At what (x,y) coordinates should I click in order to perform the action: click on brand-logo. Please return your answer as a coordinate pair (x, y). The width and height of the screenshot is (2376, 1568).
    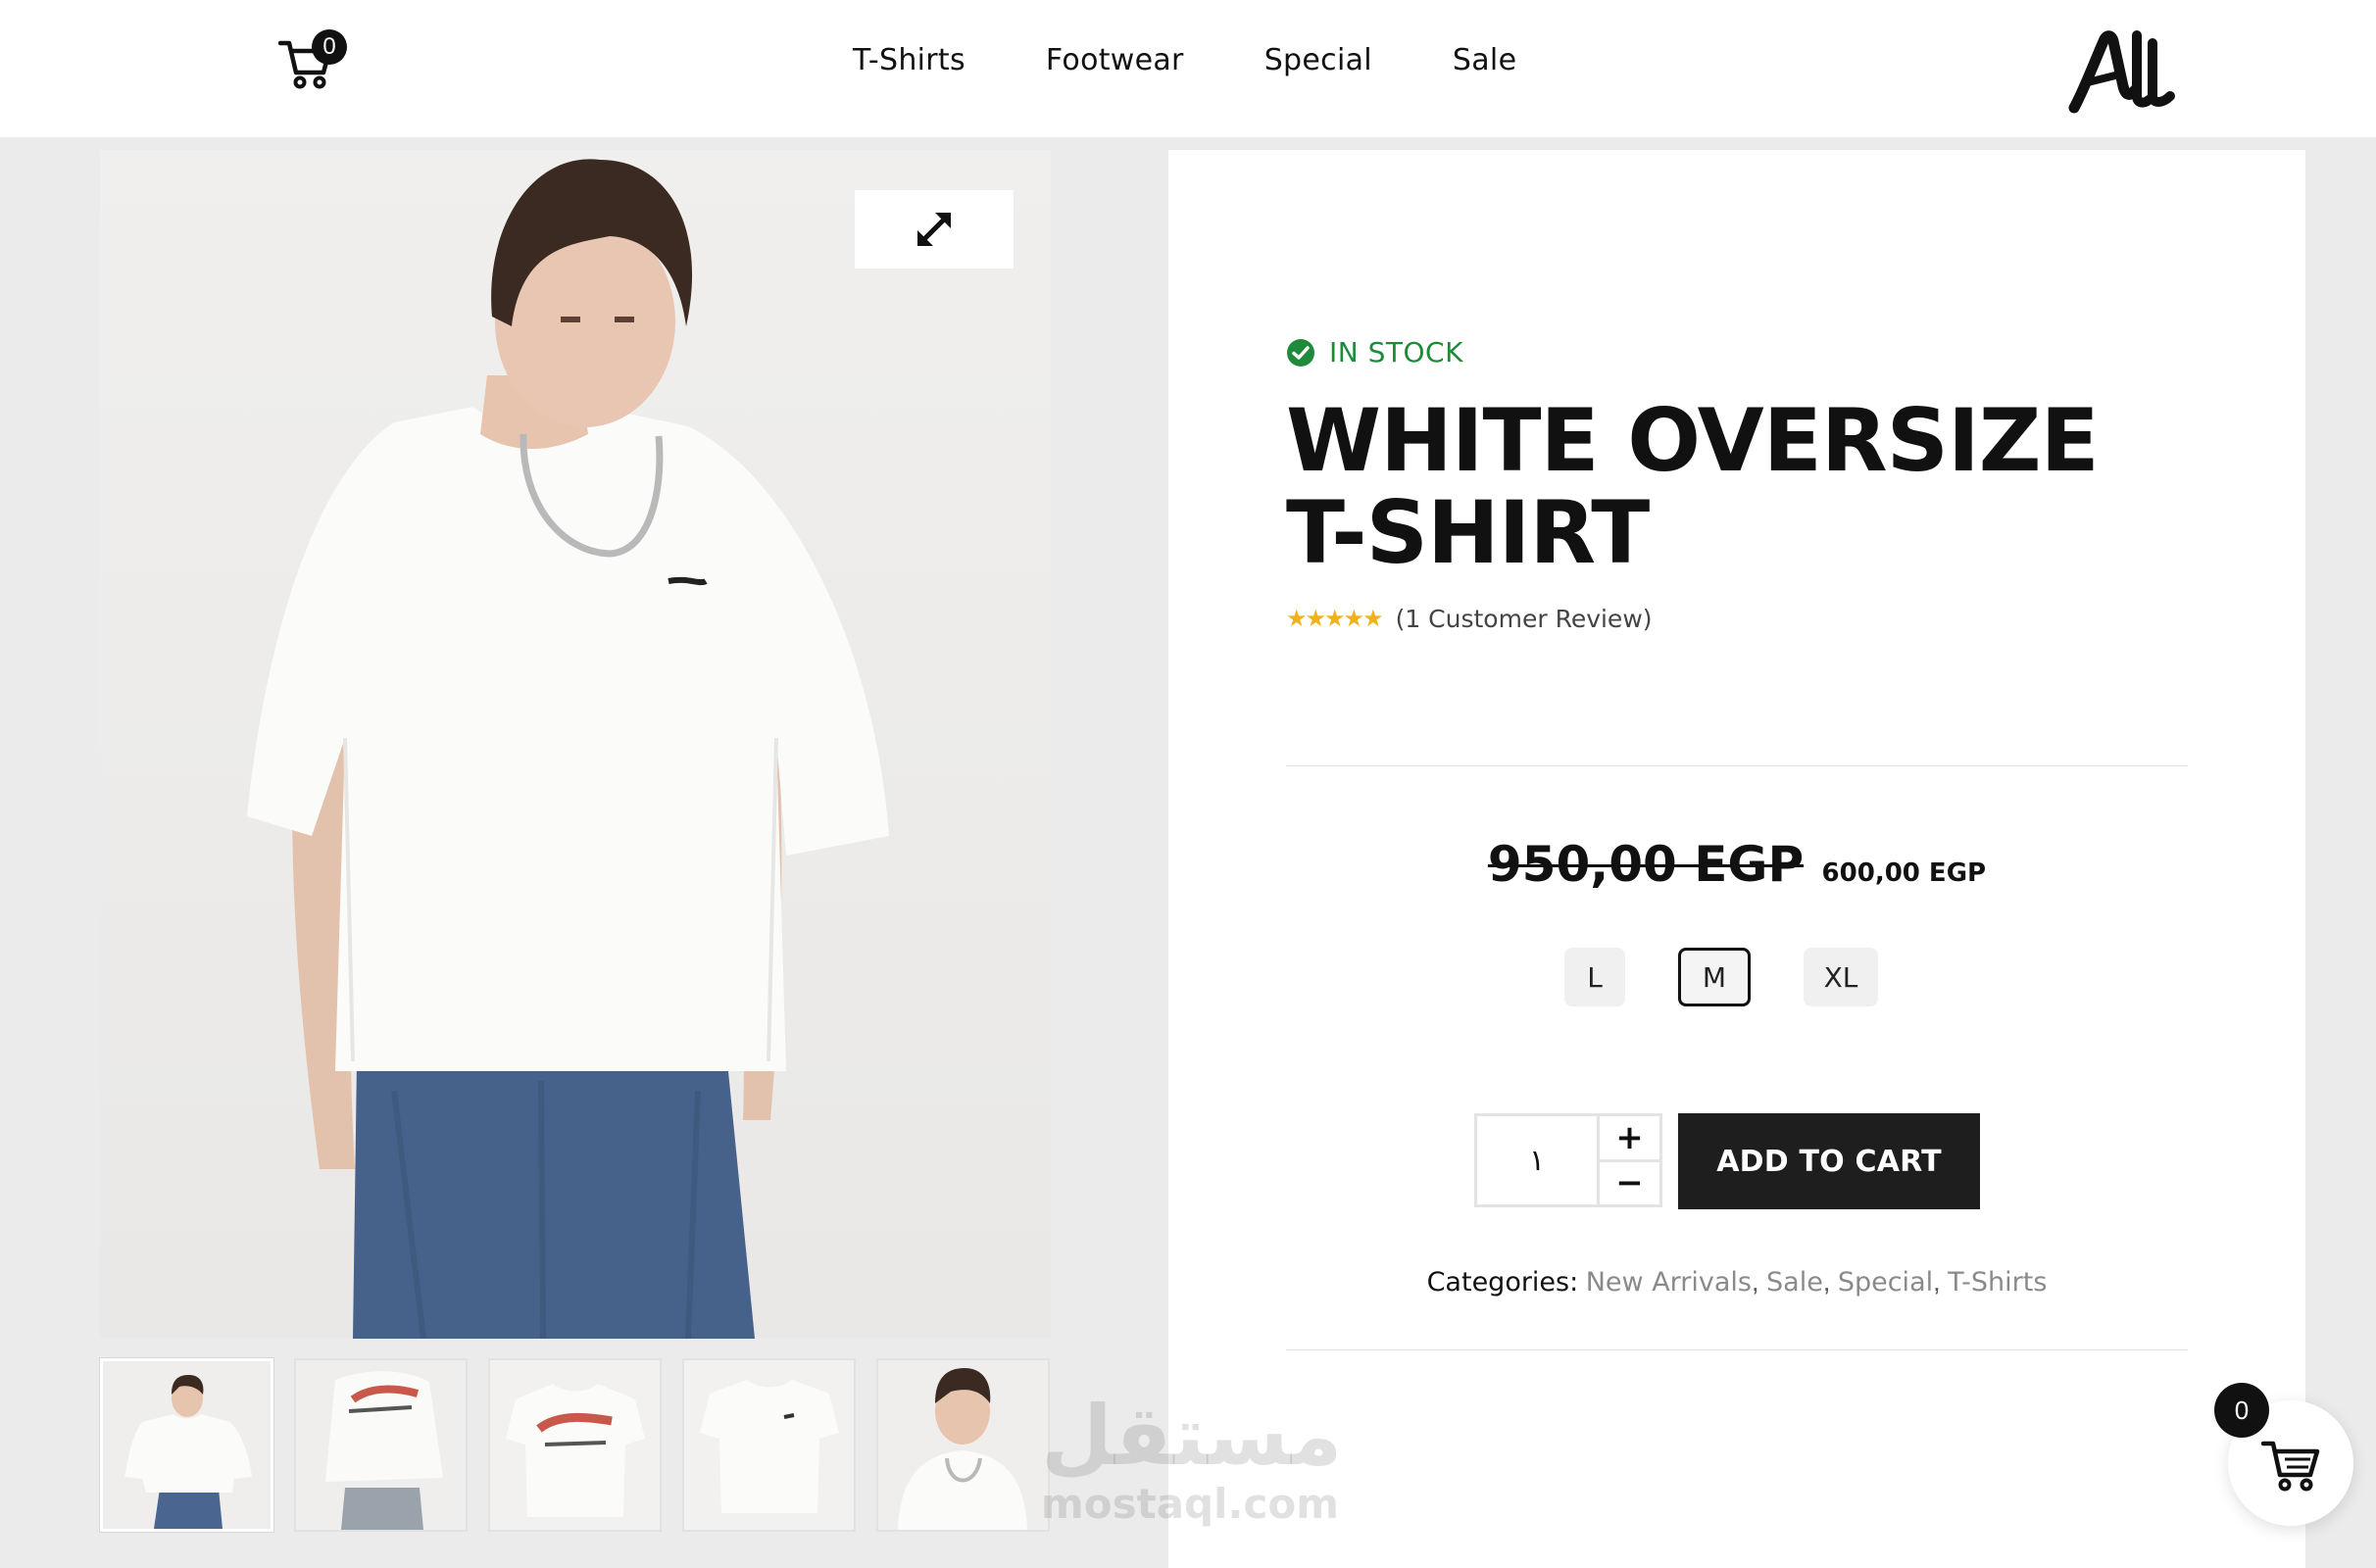
    Looking at the image, I should click on (2122, 69).